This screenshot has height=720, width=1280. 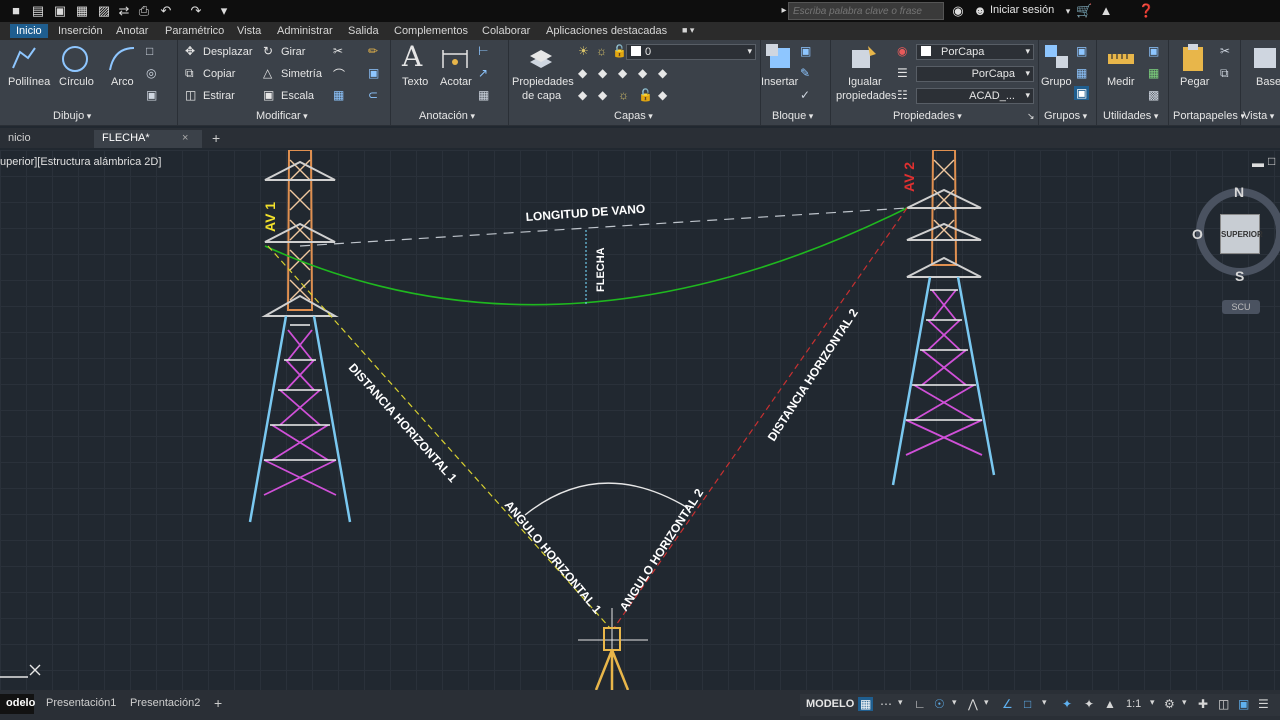 I want to click on explode-icon: ▣, so click(x=373, y=73).